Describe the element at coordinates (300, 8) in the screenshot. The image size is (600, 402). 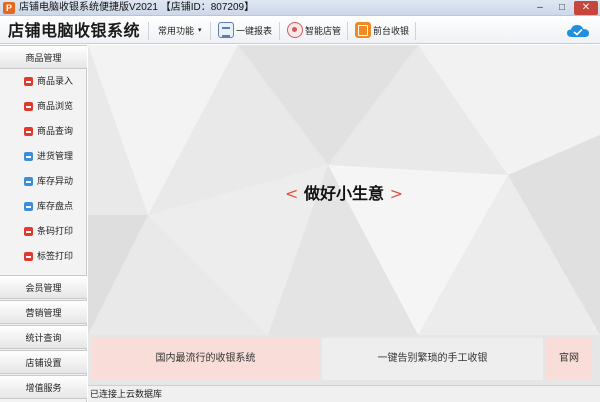
I see `title-bar: P 店铺电脑收银系统便捷版V2021 【店铺ID：807209】 – □ ✕` at that location.